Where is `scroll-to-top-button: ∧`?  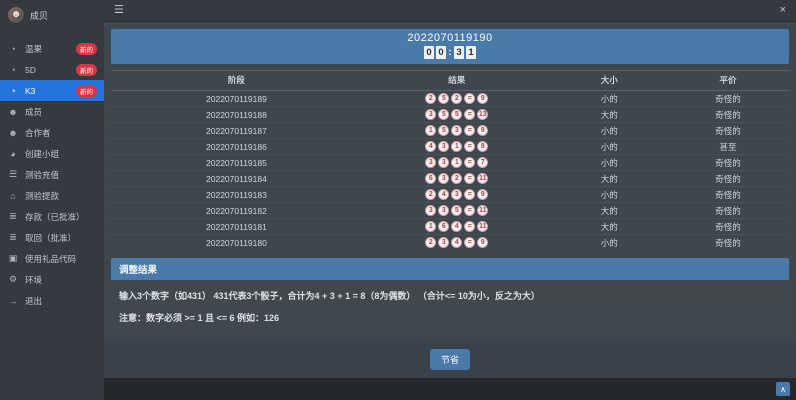 scroll-to-top-button: ∧ is located at coordinates (783, 389).